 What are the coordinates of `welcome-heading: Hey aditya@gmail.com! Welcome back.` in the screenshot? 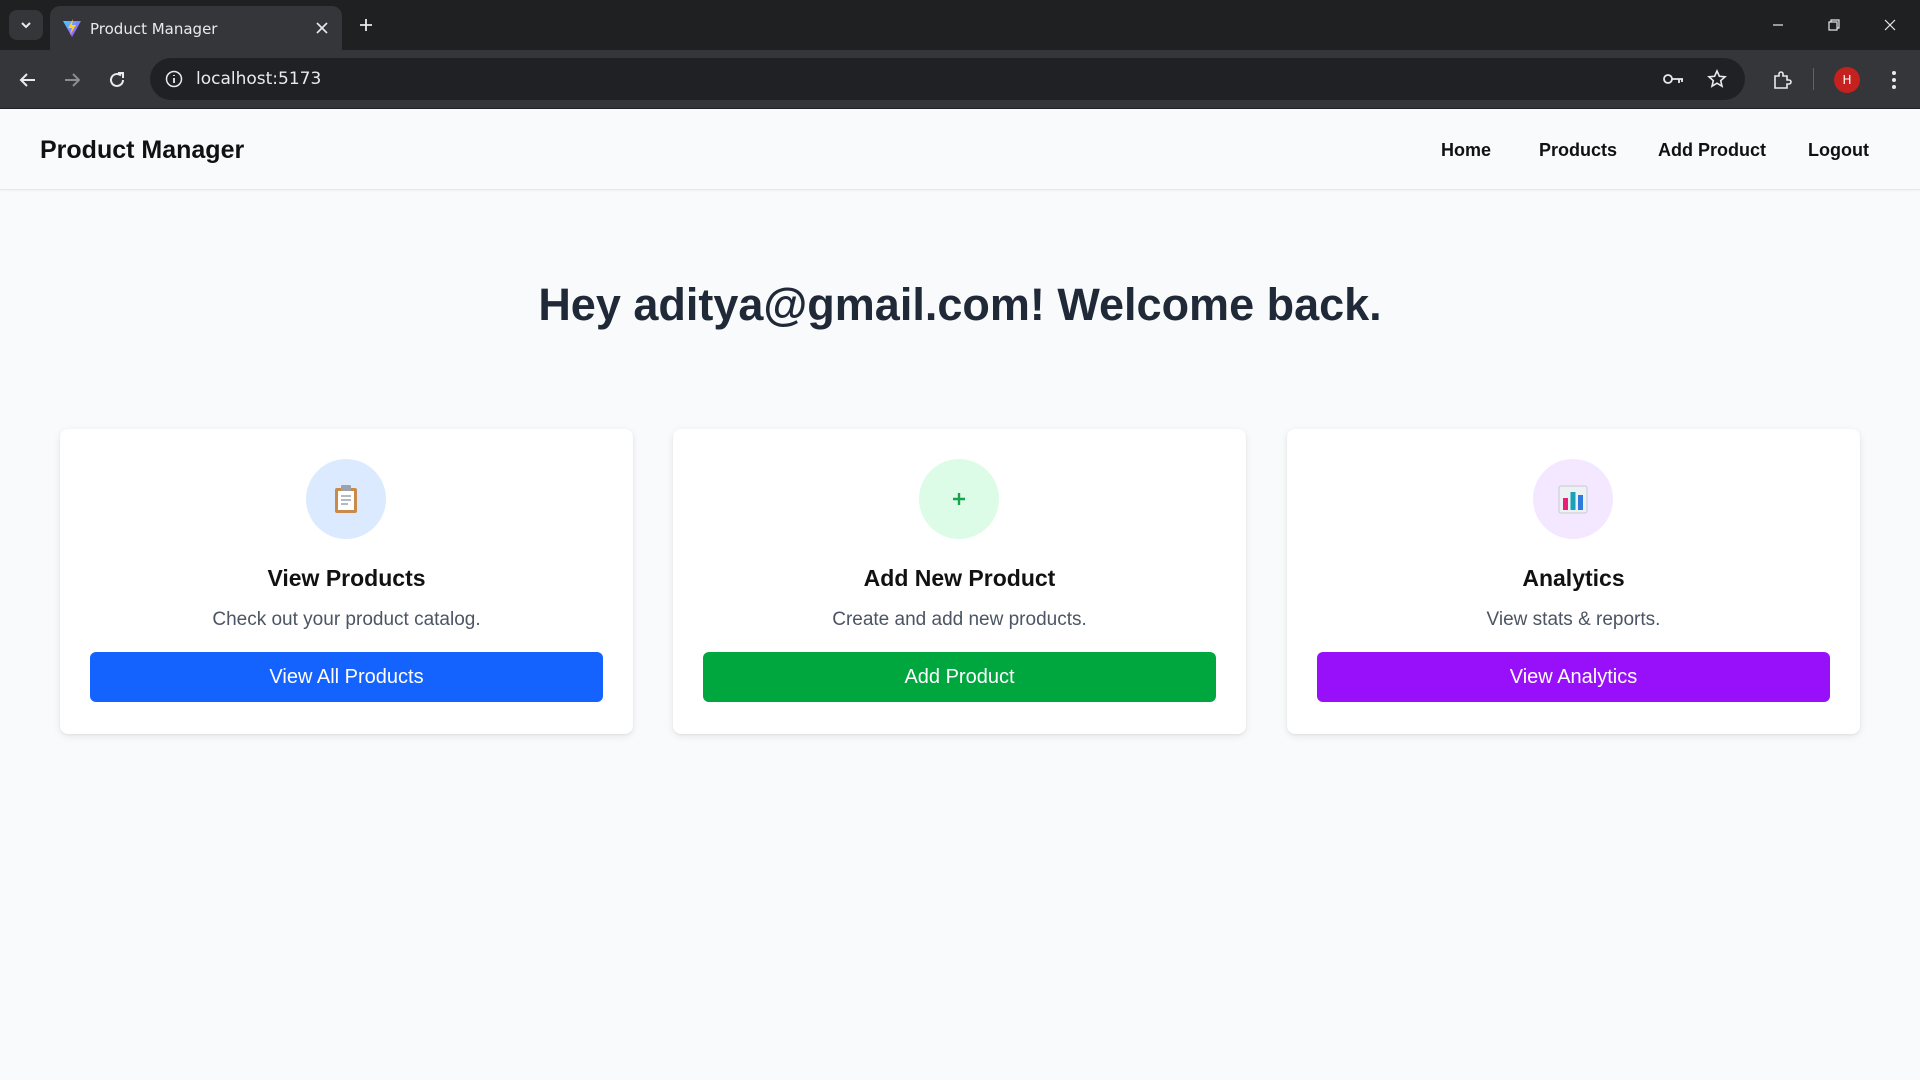 It's located at (960, 304).